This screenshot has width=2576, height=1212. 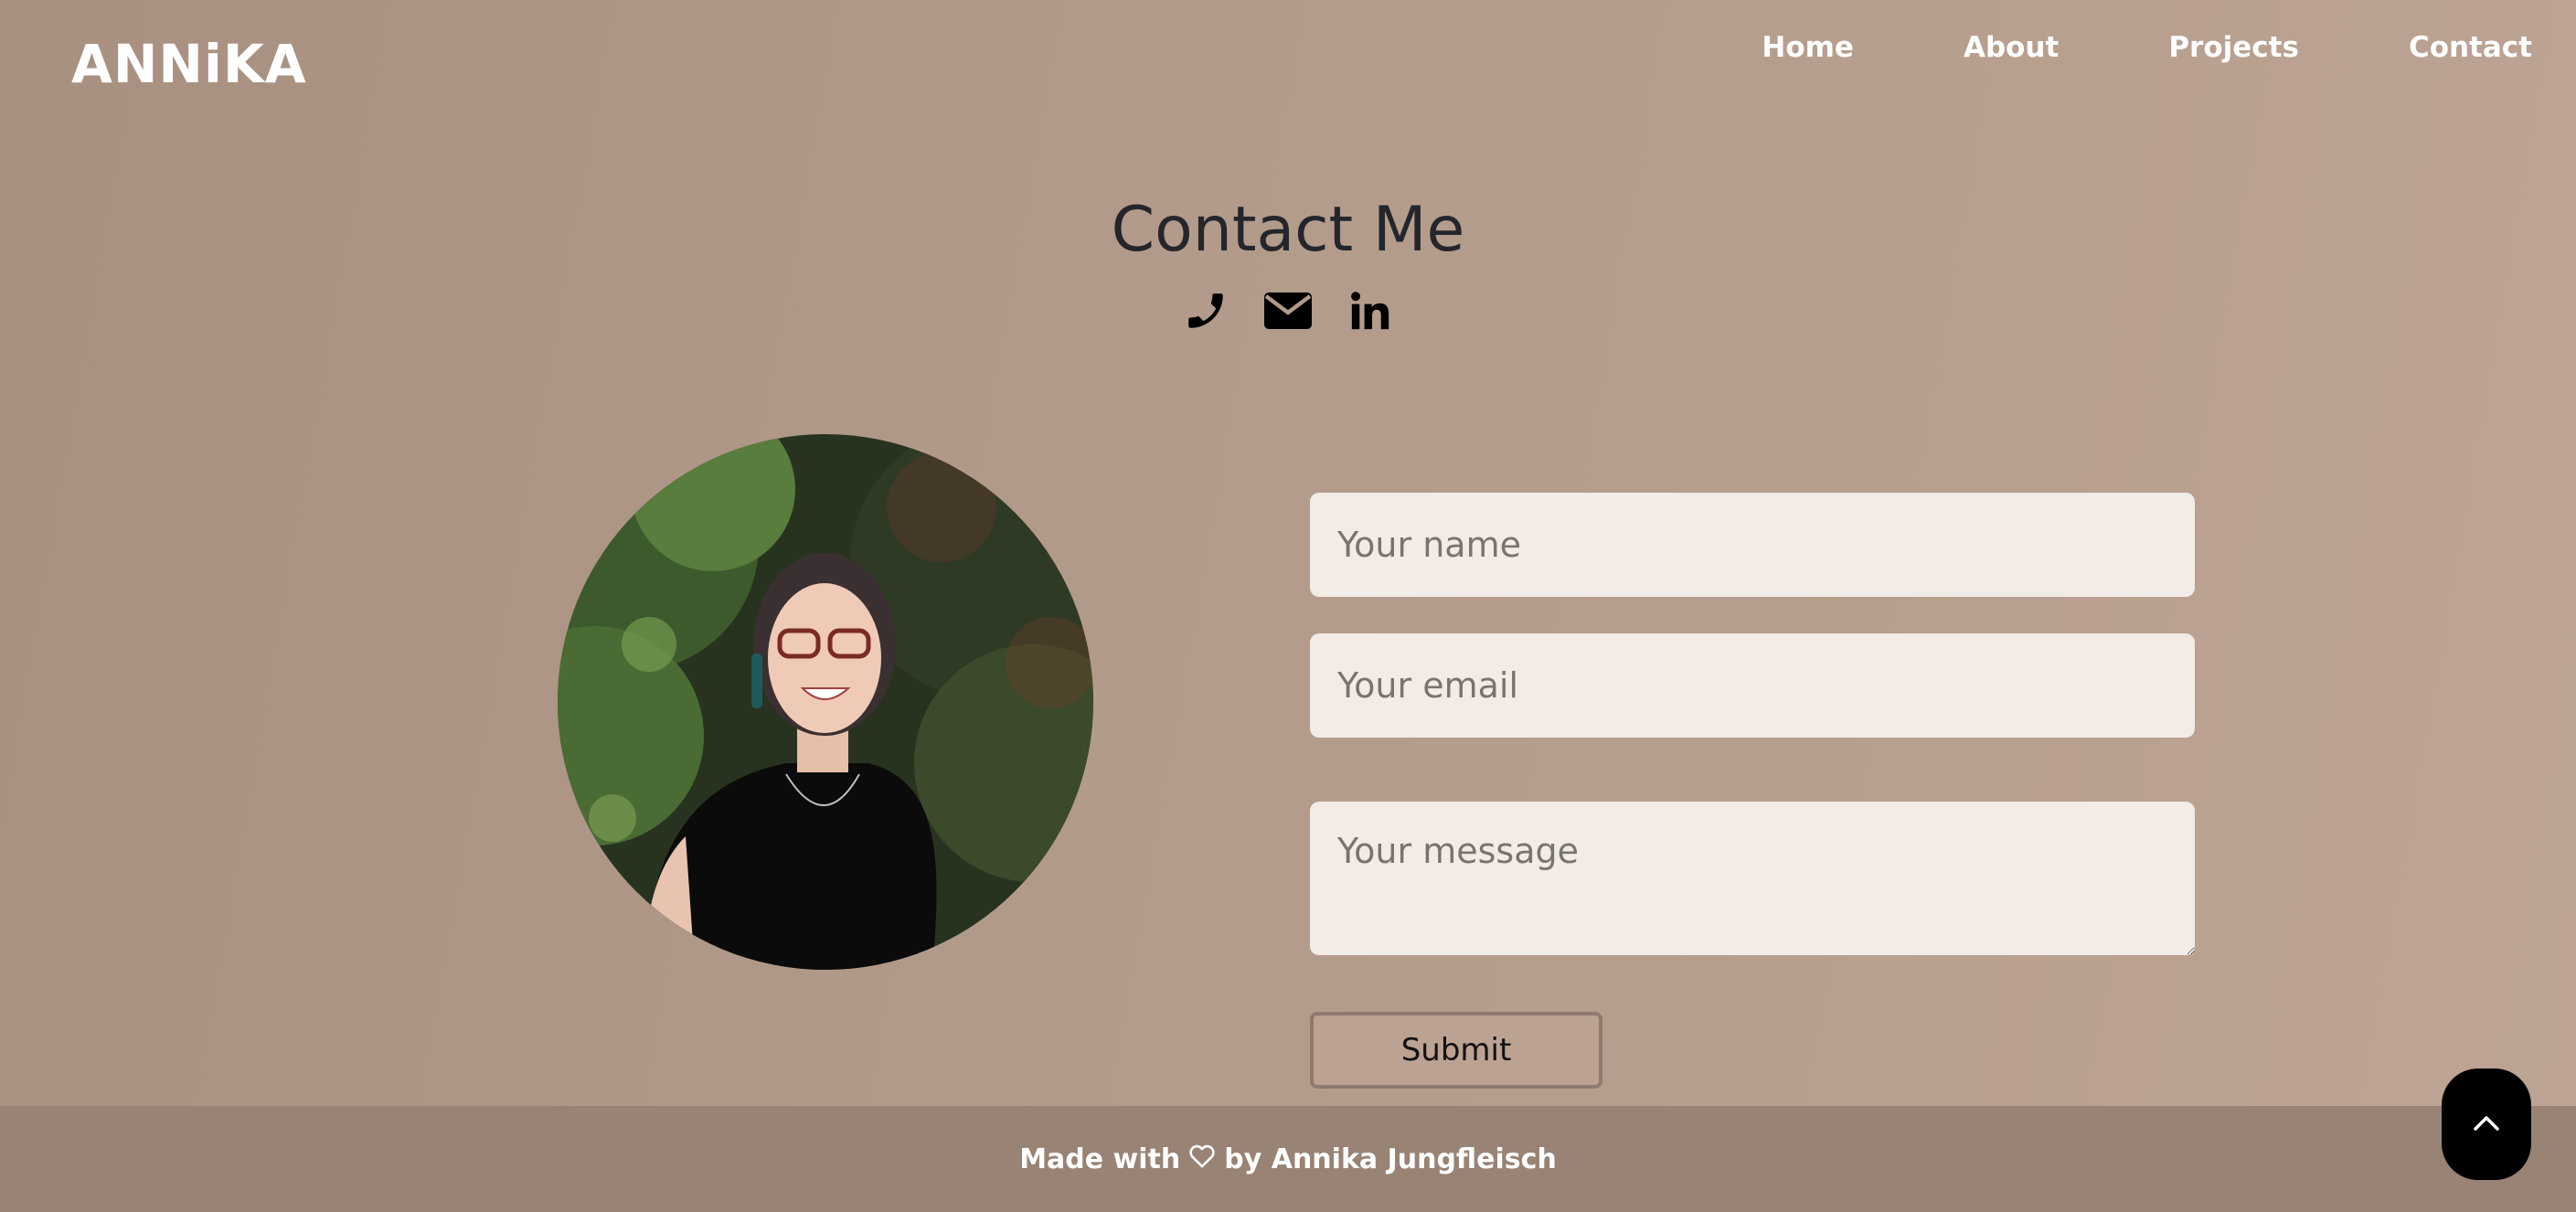 What do you see at coordinates (2233, 47) in the screenshot?
I see `nav-projects: Projects` at bounding box center [2233, 47].